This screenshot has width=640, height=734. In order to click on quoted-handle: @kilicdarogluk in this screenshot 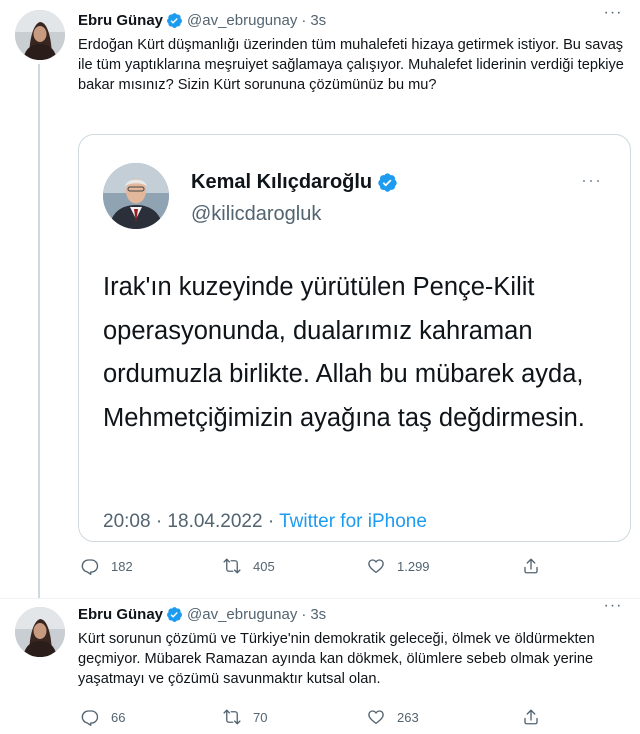, I will do `click(256, 214)`.